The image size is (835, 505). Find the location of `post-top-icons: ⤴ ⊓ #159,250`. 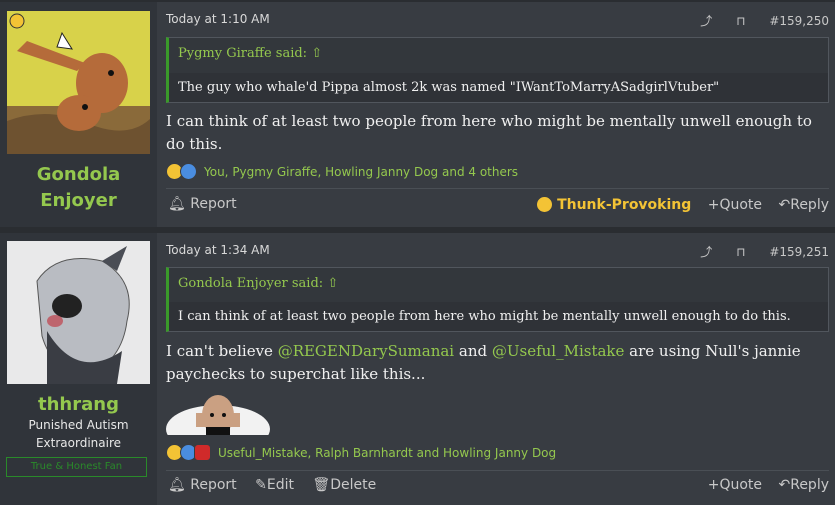

post-top-icons: ⤴ ⊓ #159,250 is located at coordinates (754, 20).